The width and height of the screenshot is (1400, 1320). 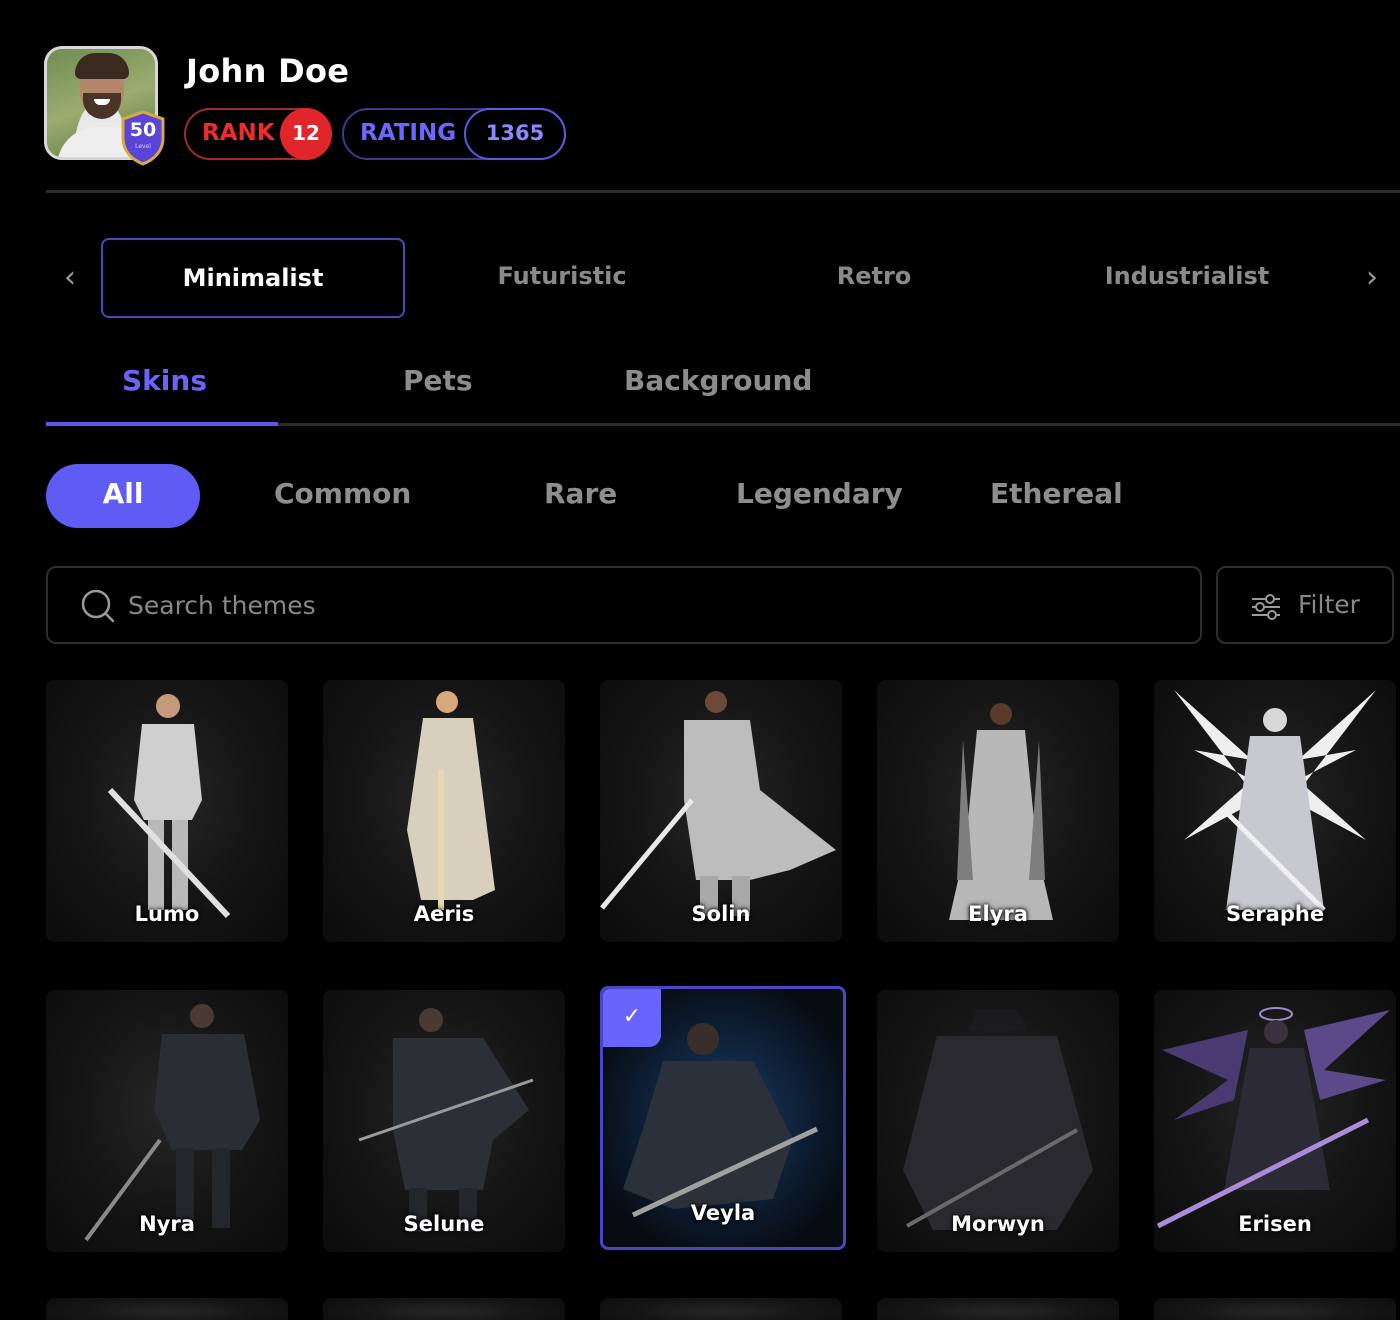 What do you see at coordinates (723, 1118) in the screenshot?
I see `skin-card-veyla: ✓ Veyla` at bounding box center [723, 1118].